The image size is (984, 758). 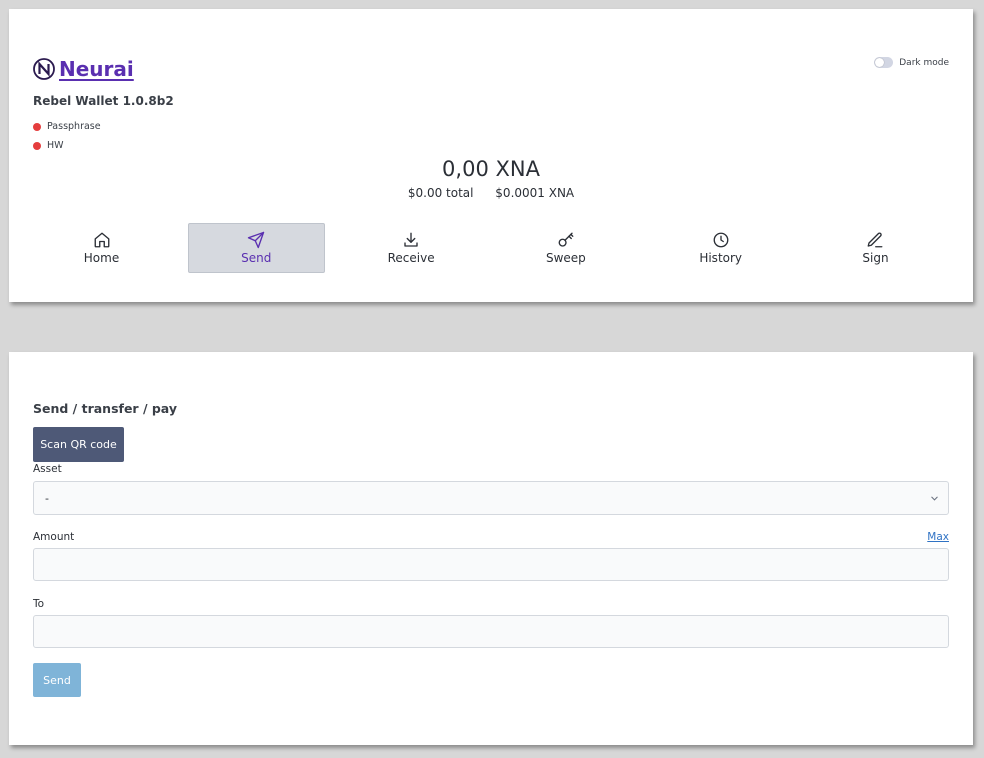 I want to click on nav-label: Home, so click(x=101, y=258).